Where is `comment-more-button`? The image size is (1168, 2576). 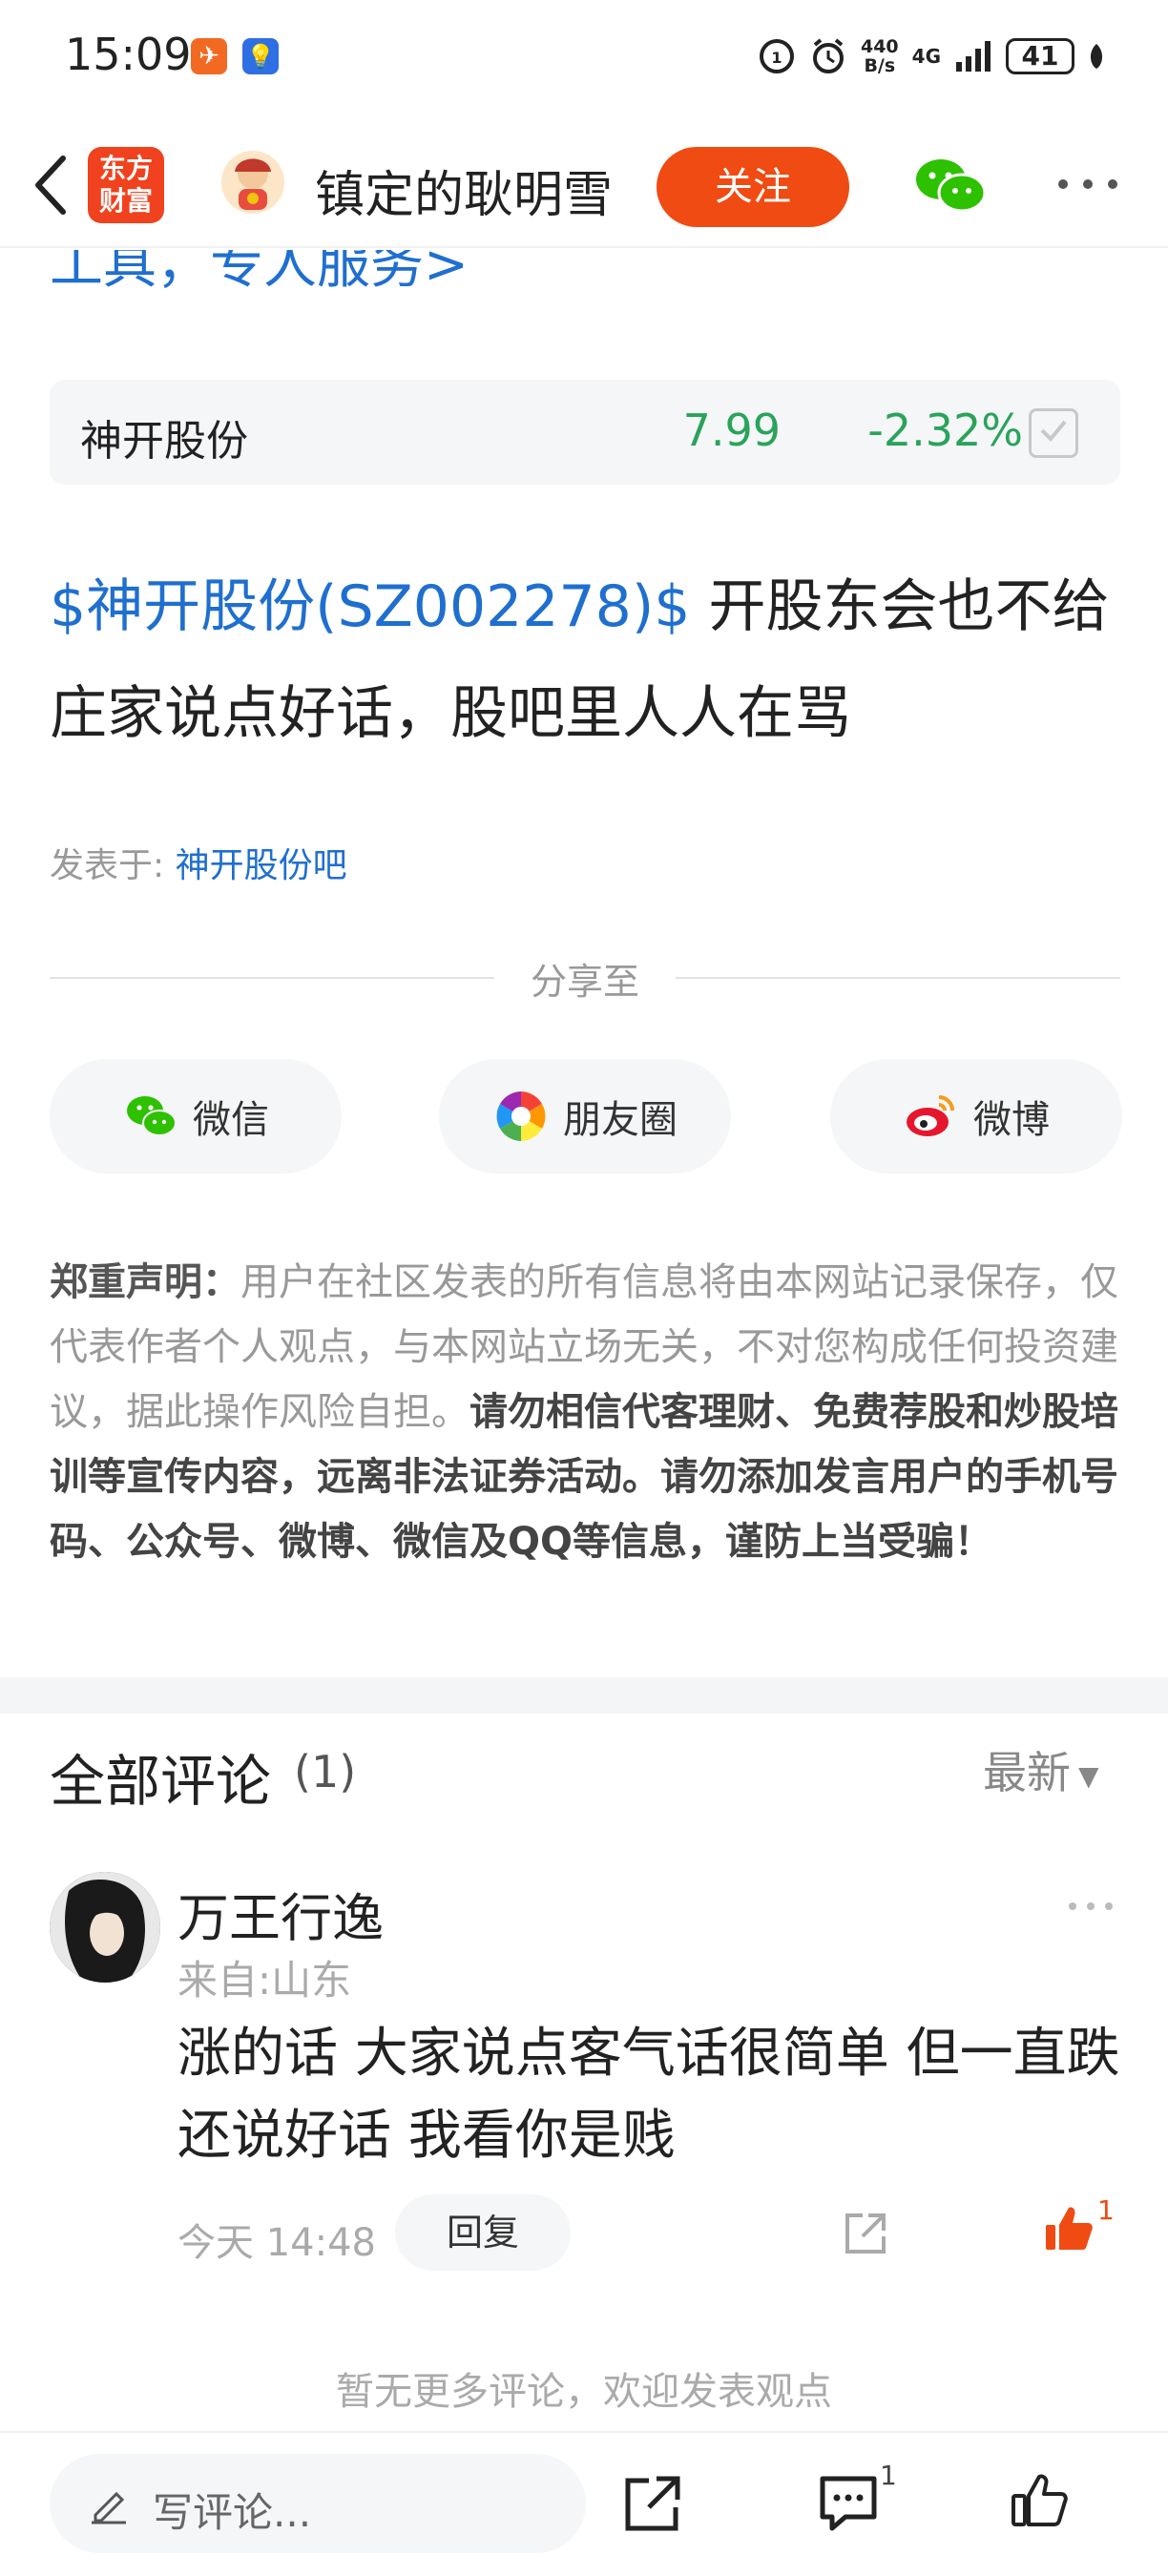
comment-more-button is located at coordinates (1090, 1904).